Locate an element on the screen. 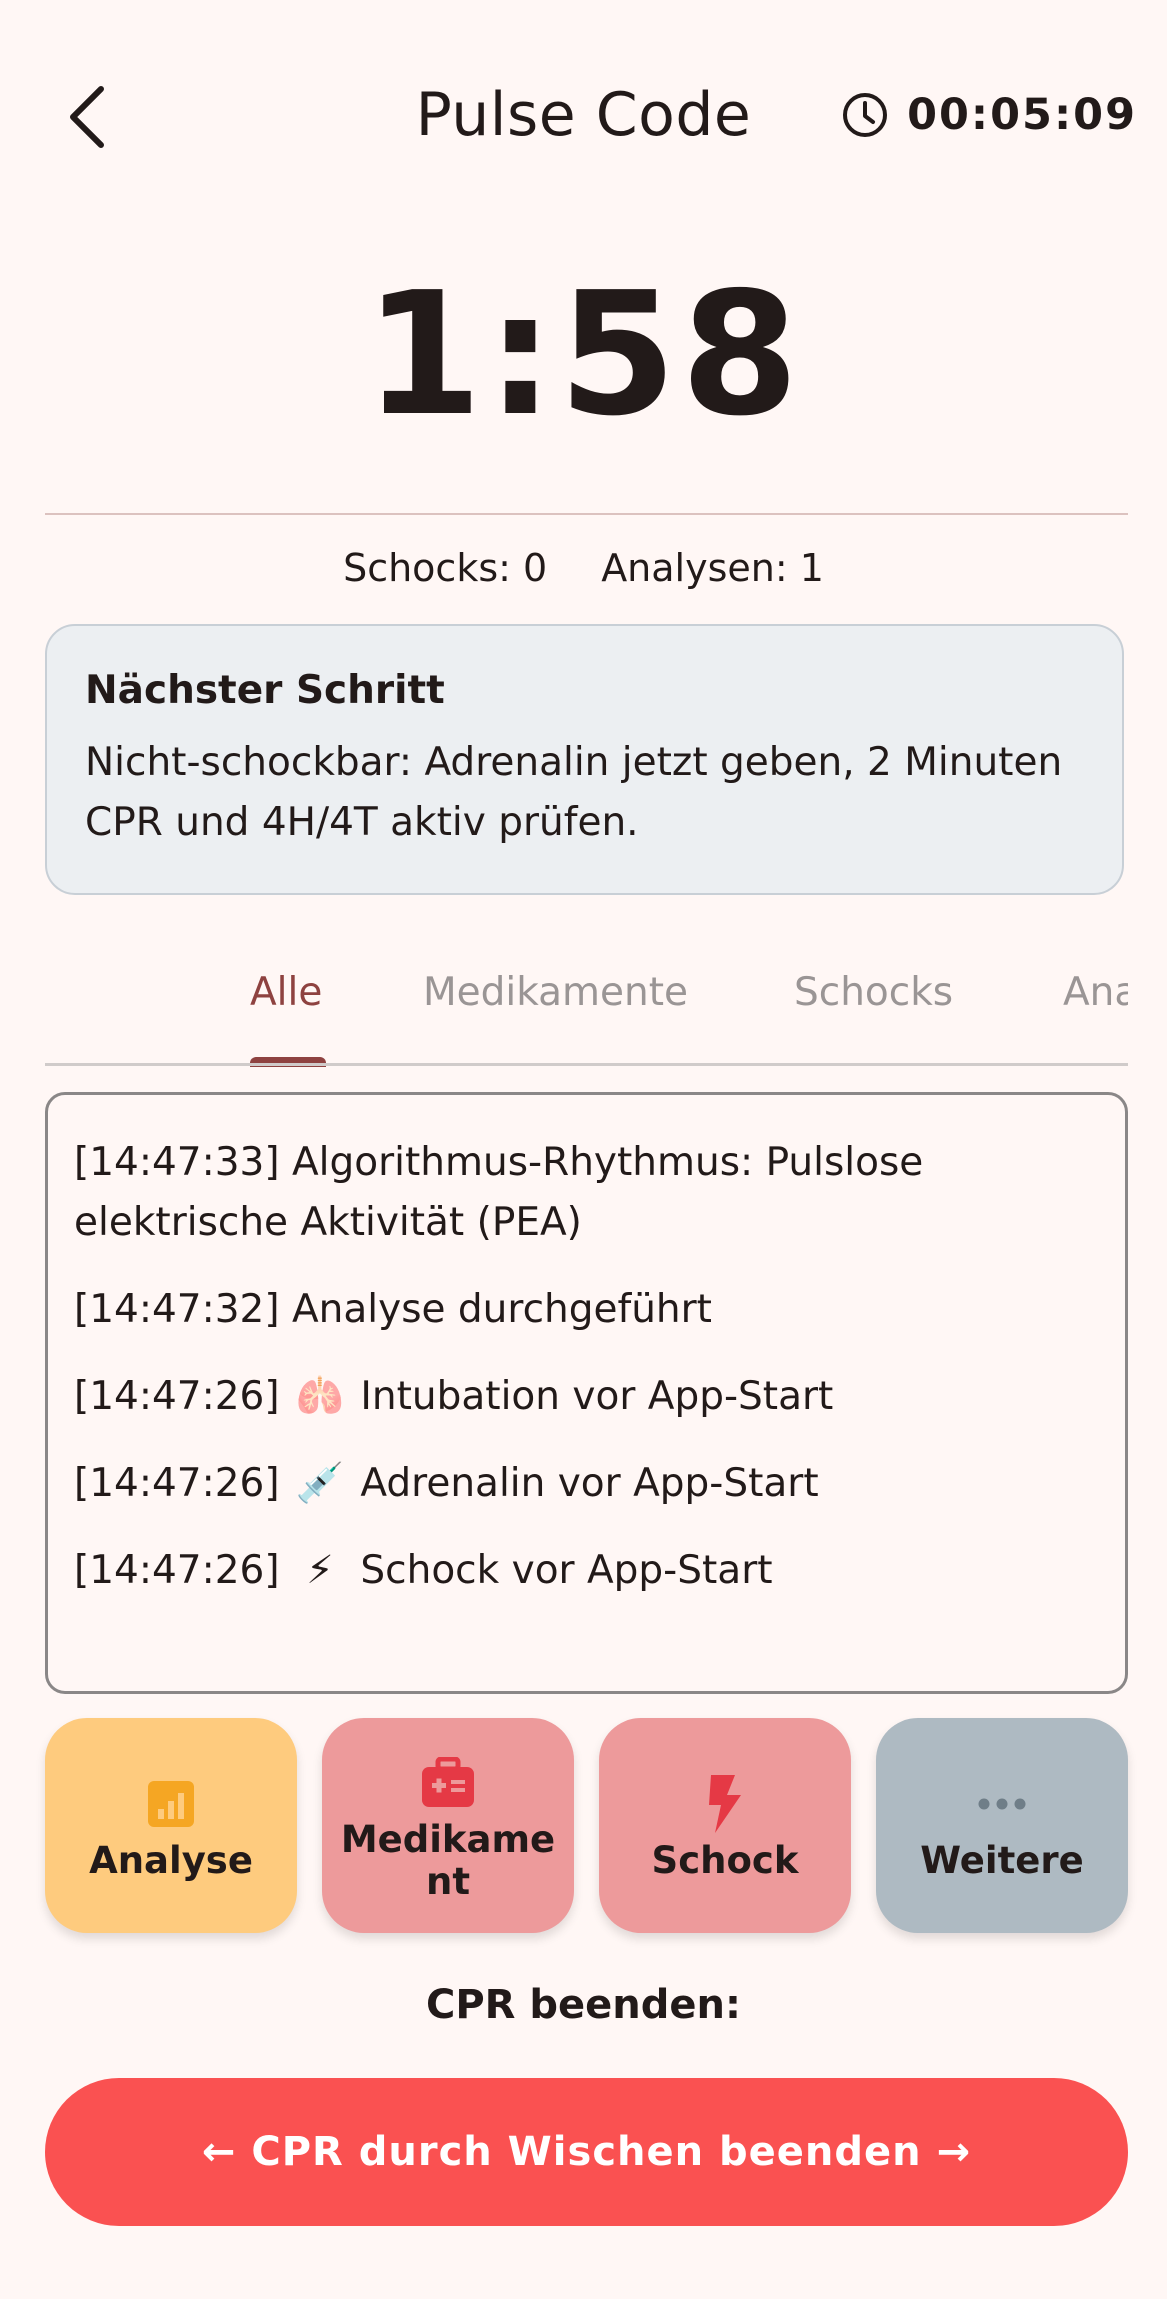  analyse-label: Analyse is located at coordinates (171, 1860).